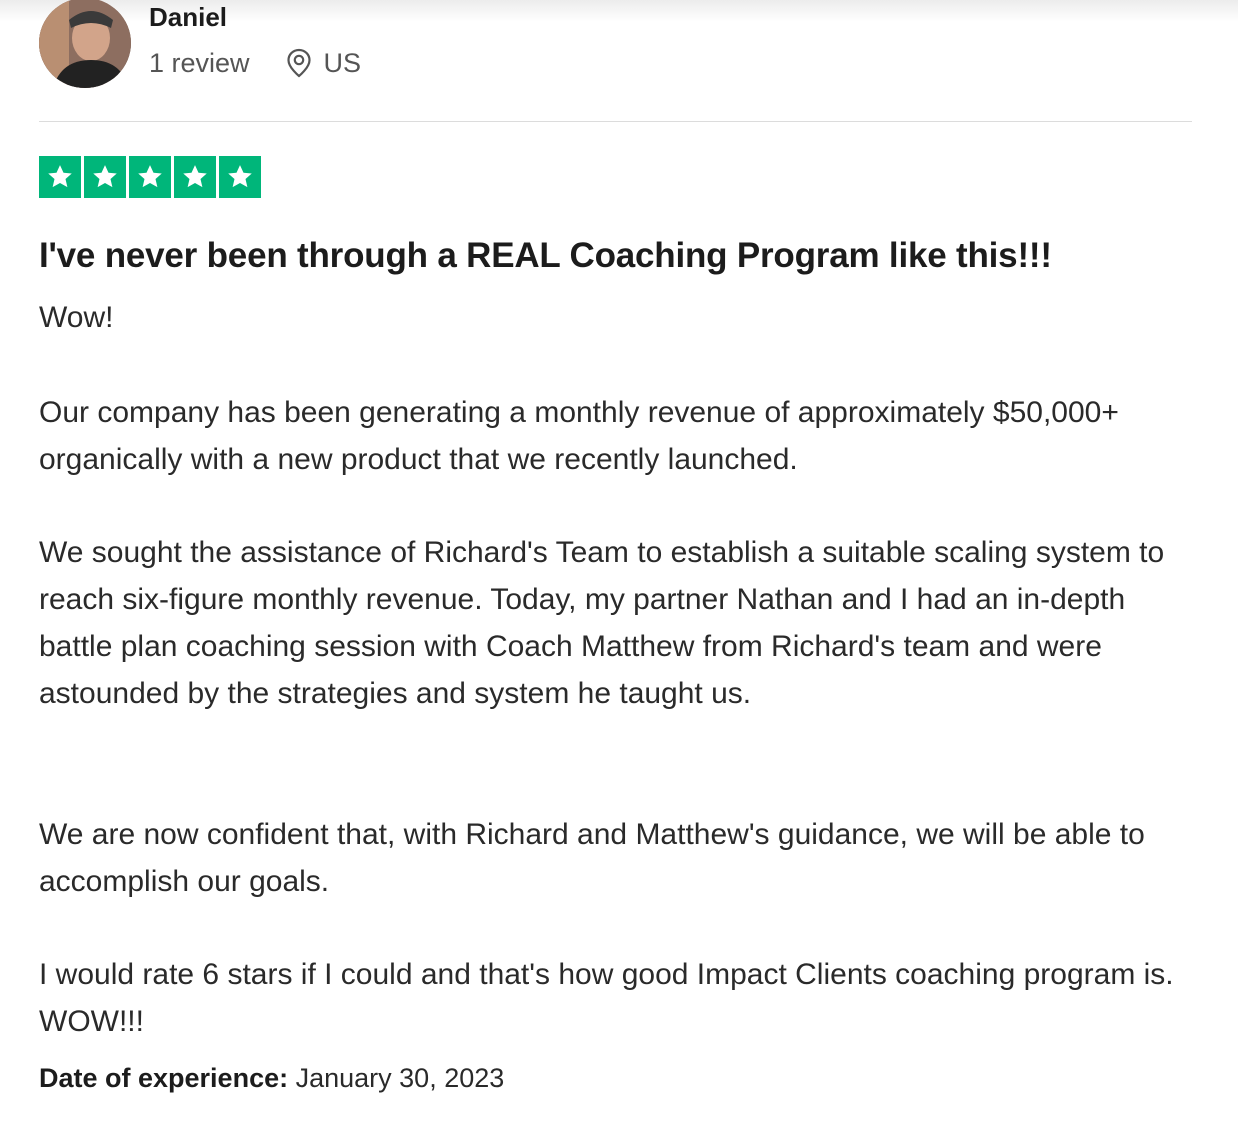 Image resolution: width=1238 pixels, height=1124 pixels. I want to click on reviewer-location: US, so click(324, 63).